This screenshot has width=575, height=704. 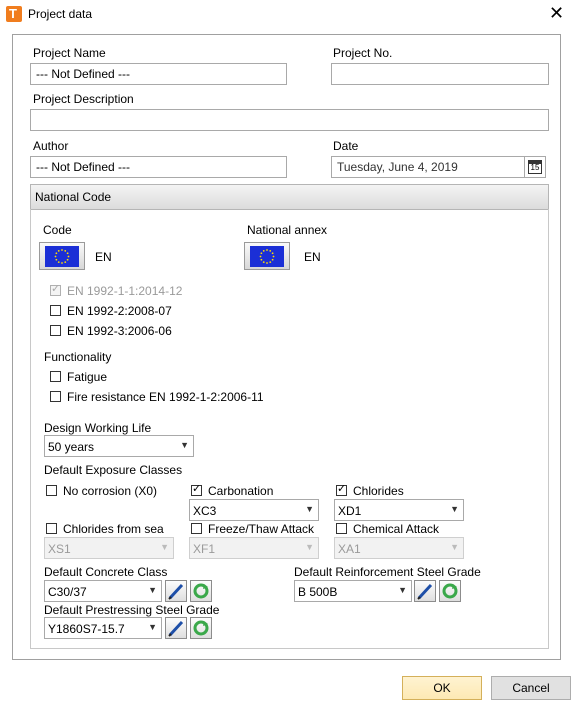 I want to click on chlorides-checkbox: ✓, so click(x=341, y=489).